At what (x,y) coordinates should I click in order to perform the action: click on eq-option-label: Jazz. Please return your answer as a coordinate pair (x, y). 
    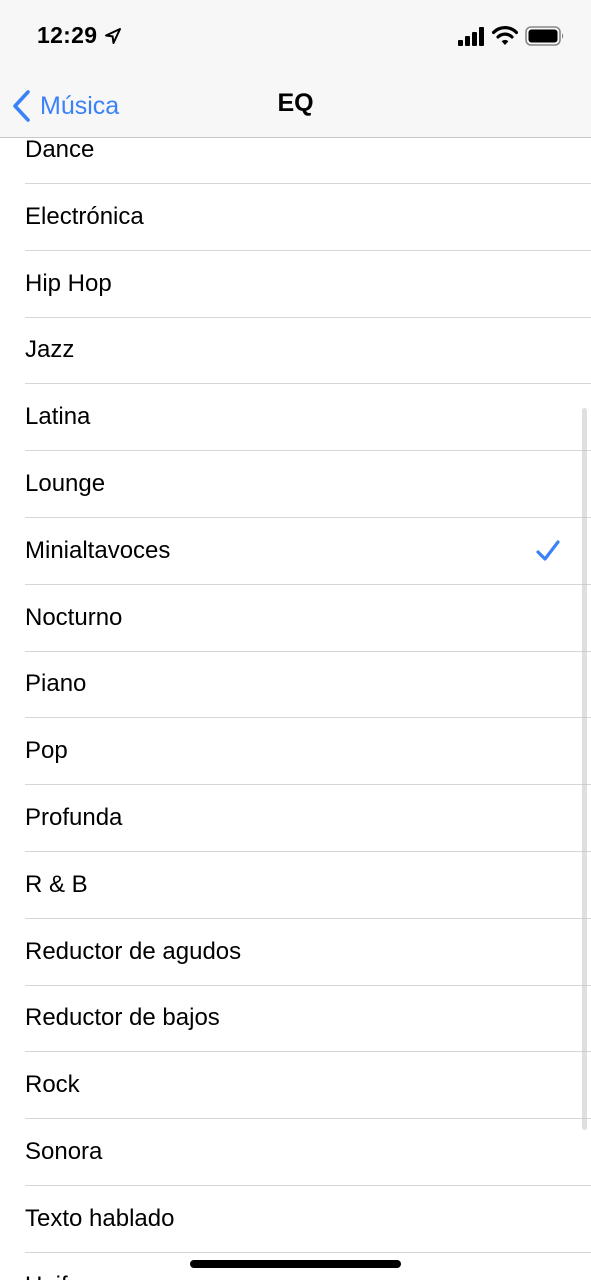
    Looking at the image, I should click on (50, 350).